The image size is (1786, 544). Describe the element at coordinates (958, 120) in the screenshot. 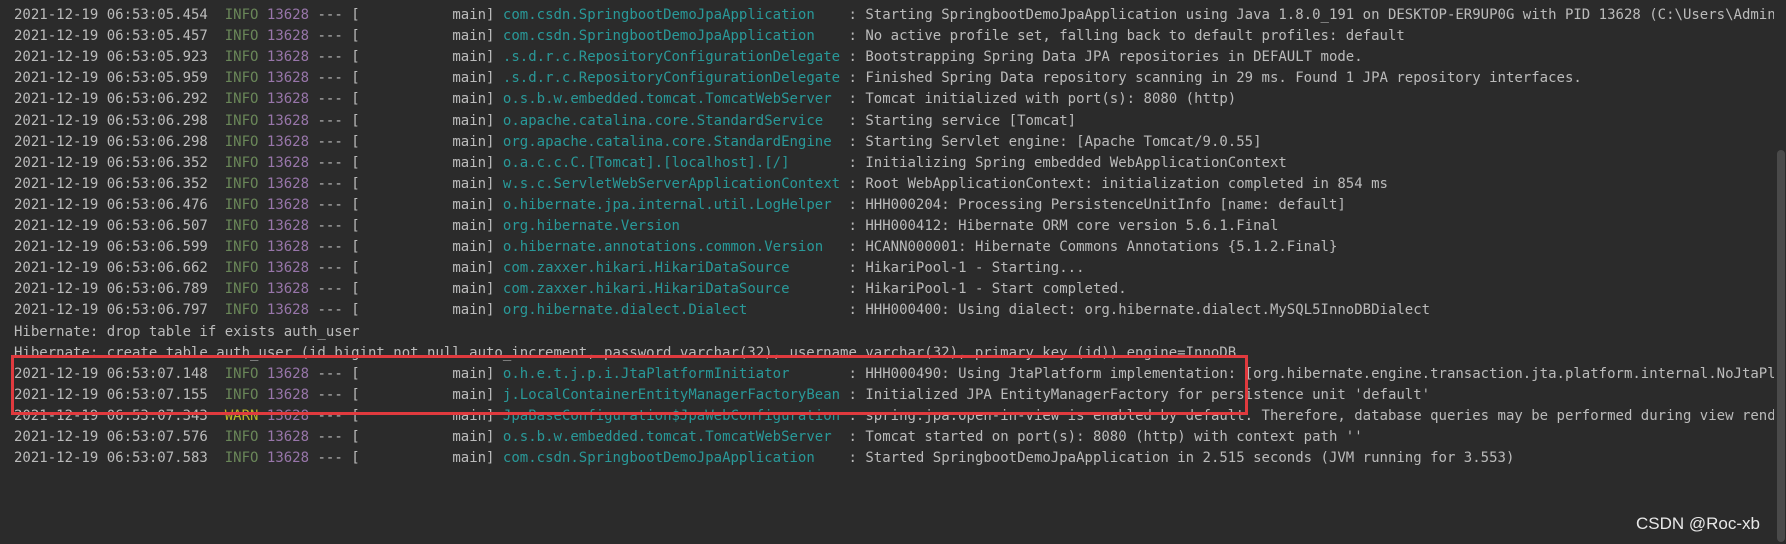

I see `log-message: : Starting service [Tomcat]` at that location.